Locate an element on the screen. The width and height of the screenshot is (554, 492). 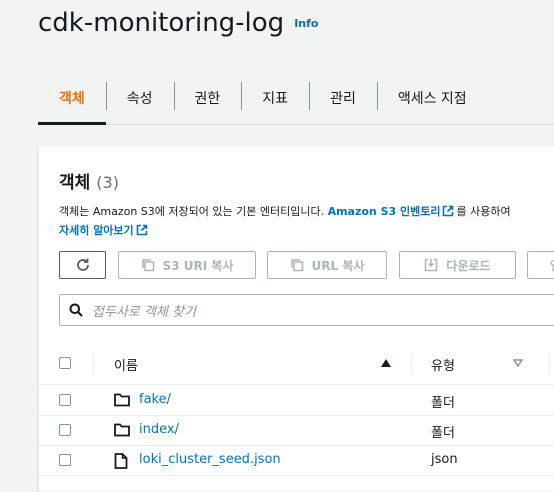
sort-ascending-icon is located at coordinates (386, 363).